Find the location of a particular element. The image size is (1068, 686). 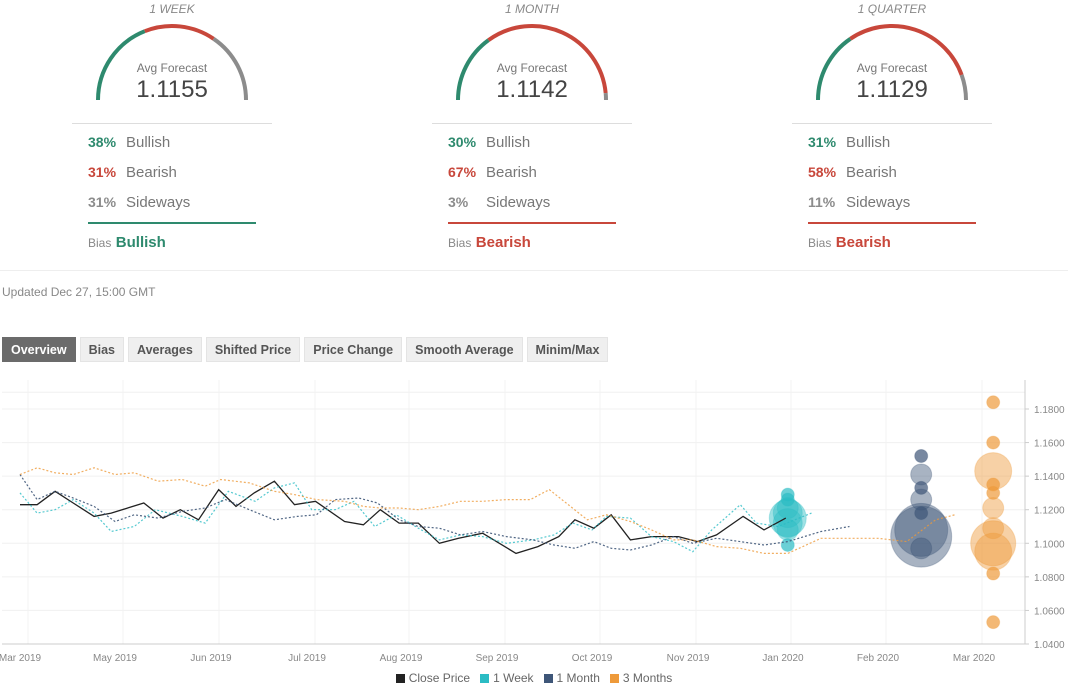

x-tick-label: Mar 2020 is located at coordinates (974, 658).